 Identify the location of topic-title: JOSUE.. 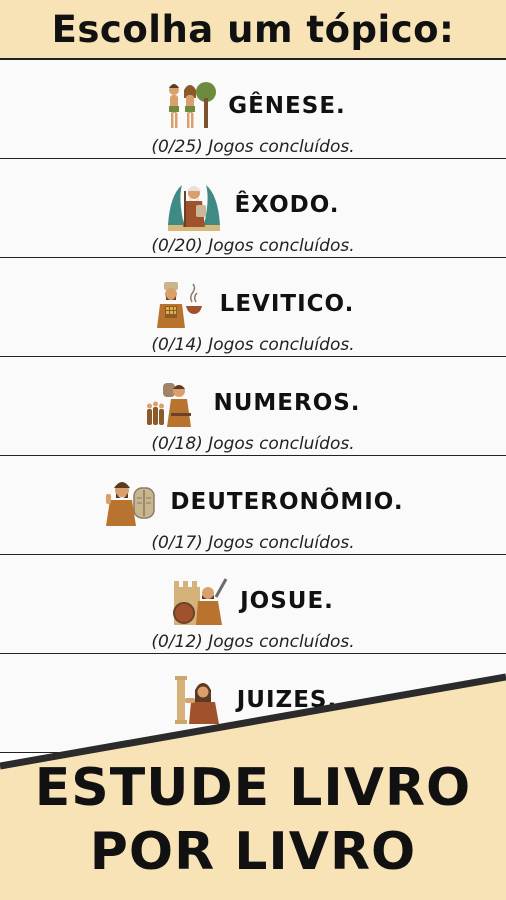
(253, 601).